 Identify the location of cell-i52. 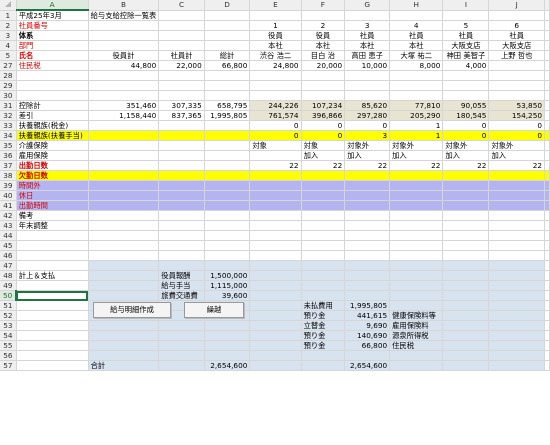
(466, 315).